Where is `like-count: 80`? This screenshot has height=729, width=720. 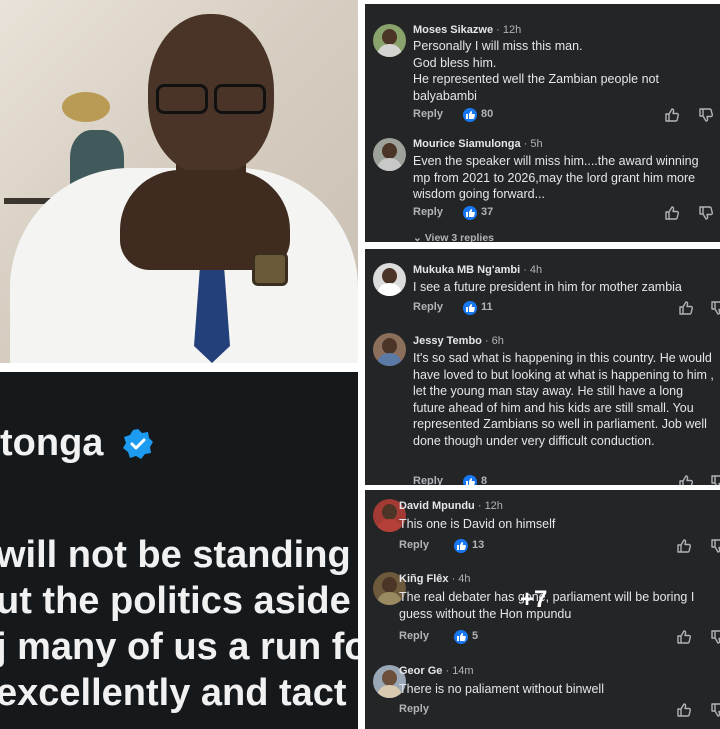
like-count: 80 is located at coordinates (487, 114).